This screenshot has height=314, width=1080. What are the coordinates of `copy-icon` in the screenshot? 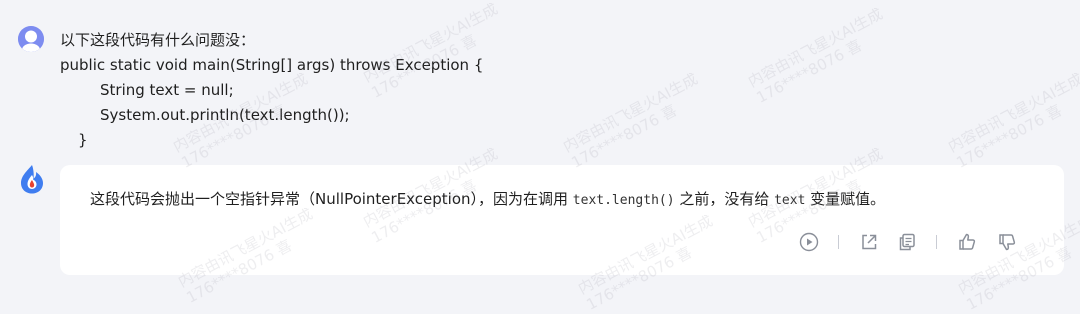 It's located at (907, 242).